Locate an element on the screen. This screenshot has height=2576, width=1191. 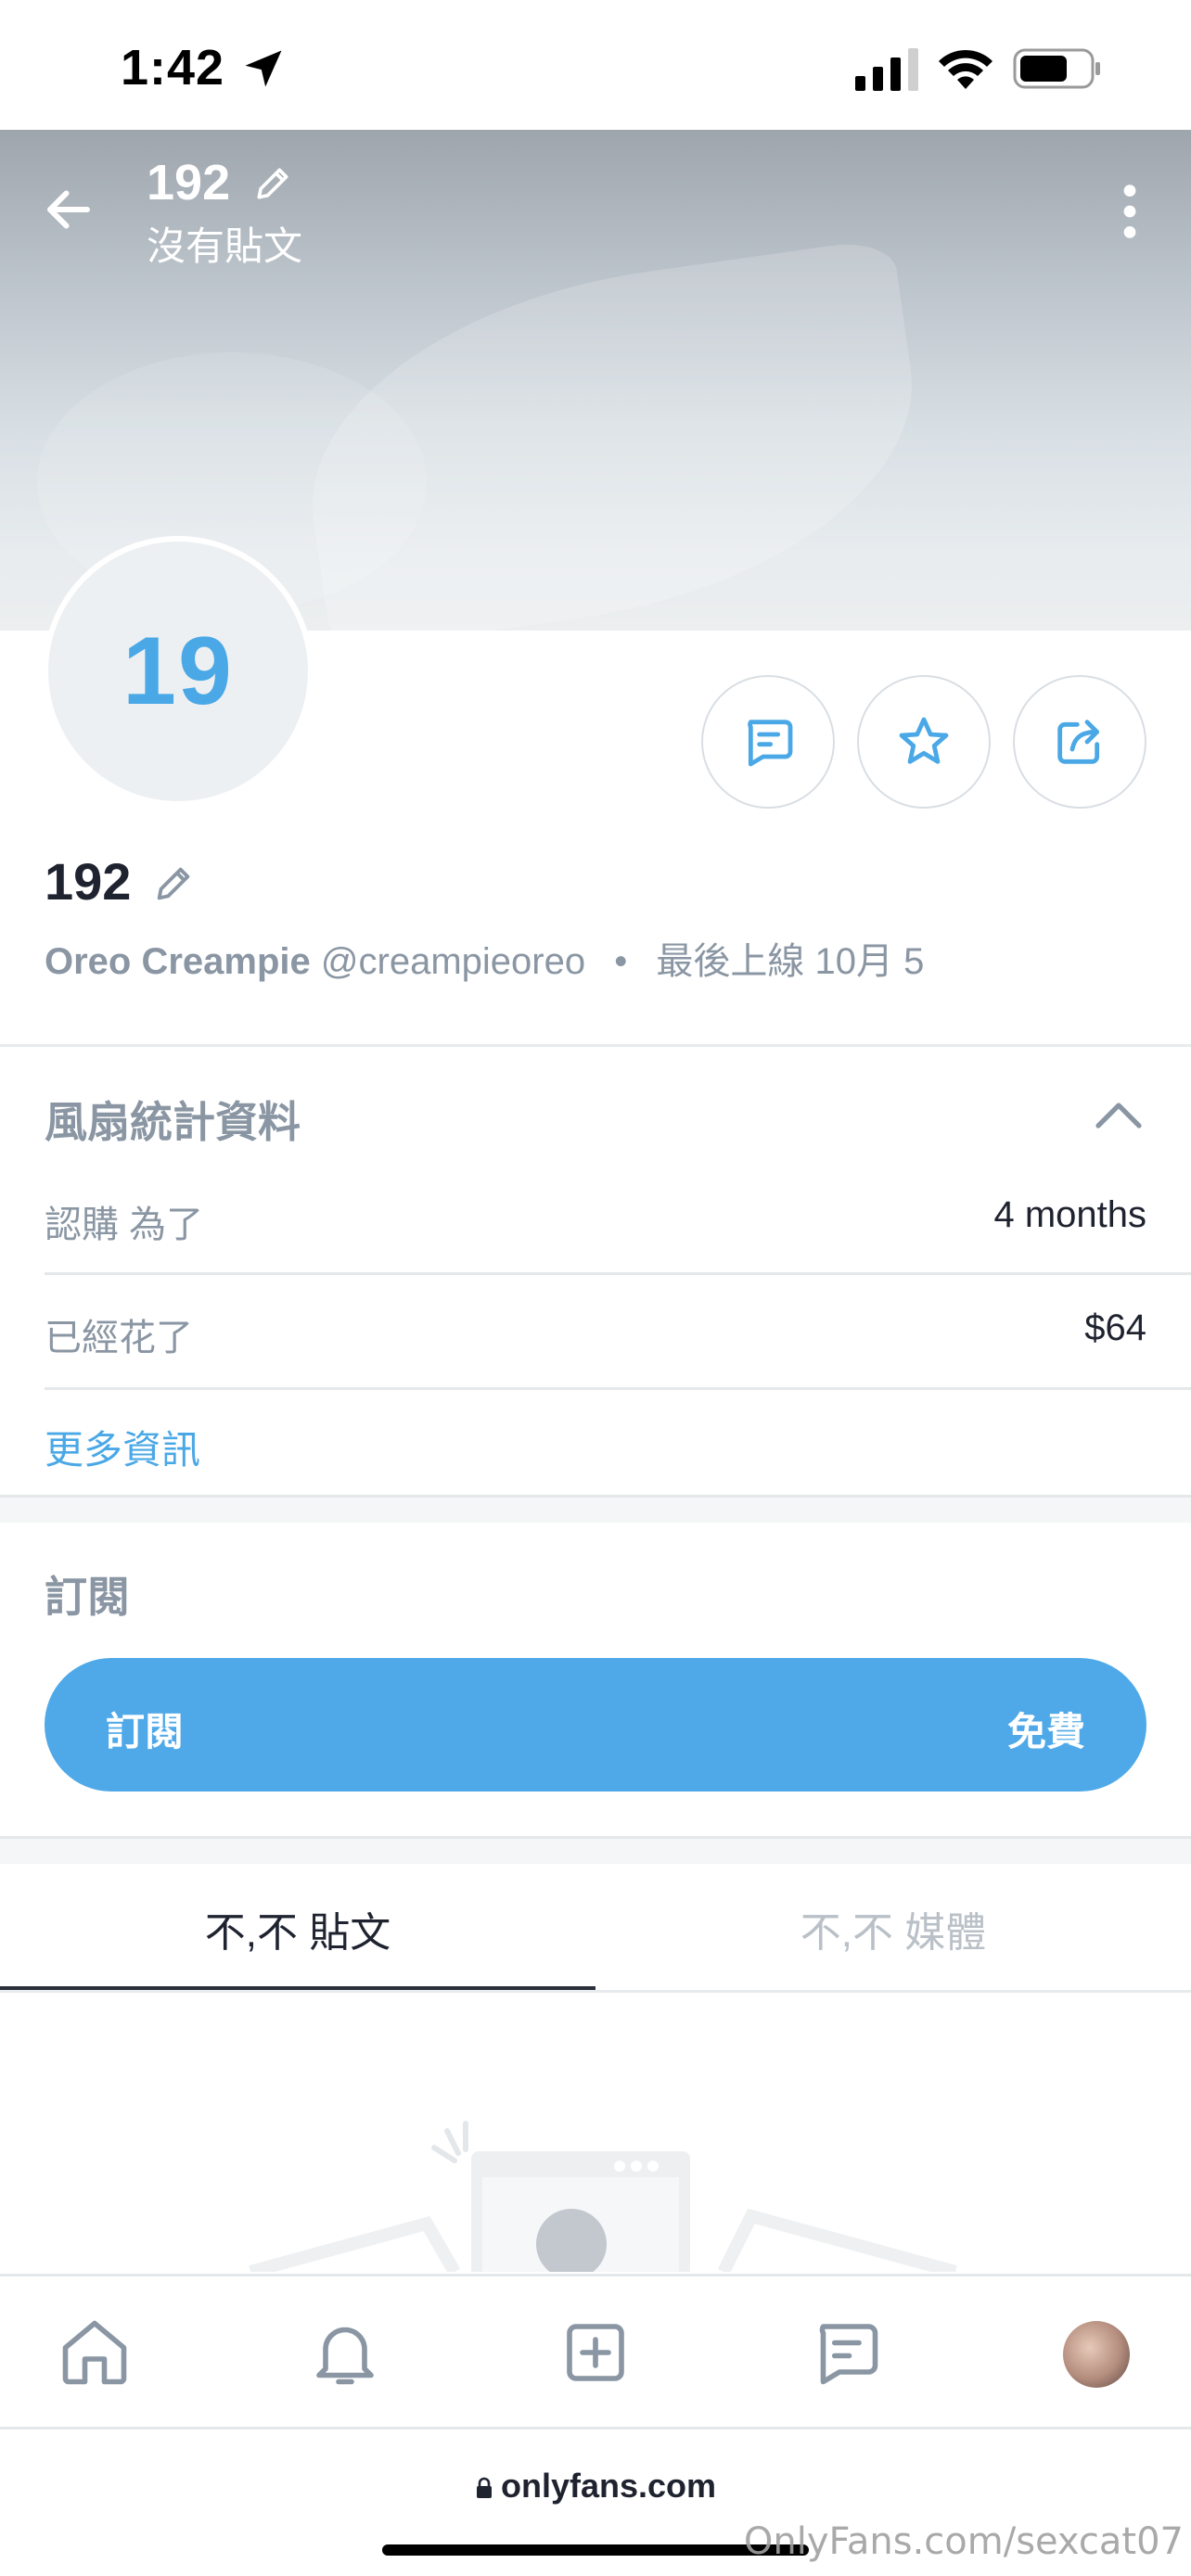
stat-label: 已經花了 is located at coordinates (119, 1338).